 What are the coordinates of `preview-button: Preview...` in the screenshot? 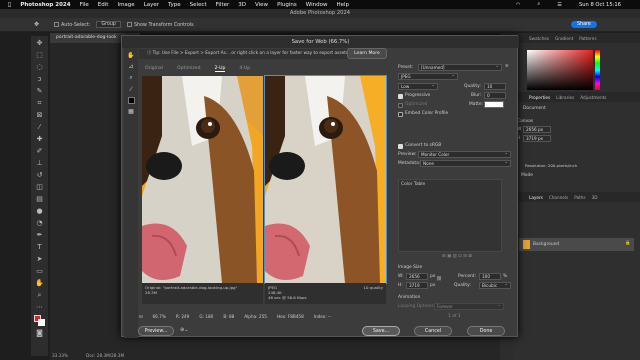 It's located at (156, 331).